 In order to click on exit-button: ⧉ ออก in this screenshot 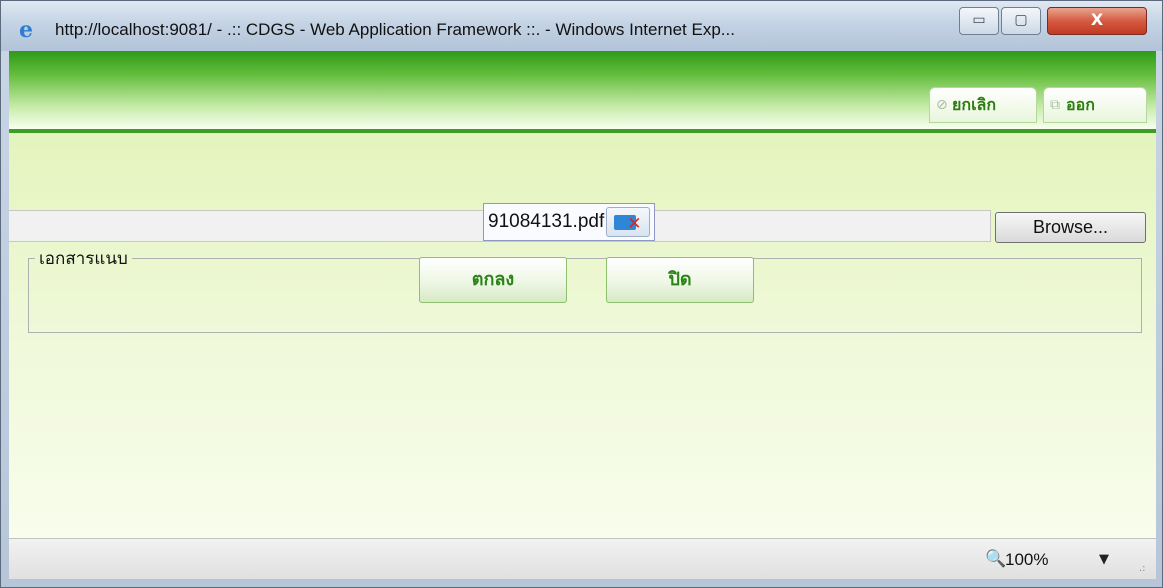, I will do `click(1095, 105)`.